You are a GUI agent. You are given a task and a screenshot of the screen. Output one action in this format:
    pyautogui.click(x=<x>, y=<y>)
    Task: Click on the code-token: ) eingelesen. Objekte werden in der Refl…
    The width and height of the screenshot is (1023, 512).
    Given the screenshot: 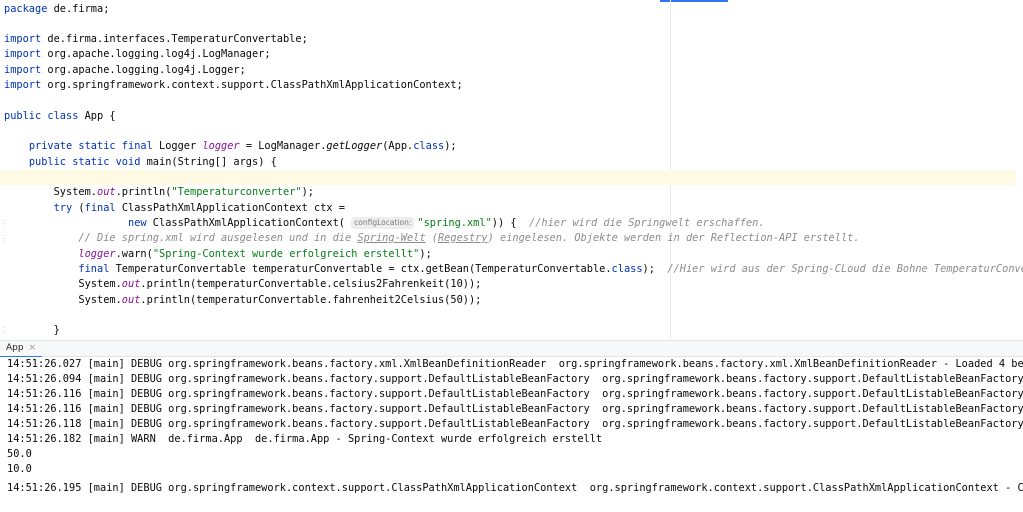 What is the action you would take?
    pyautogui.click(x=673, y=238)
    